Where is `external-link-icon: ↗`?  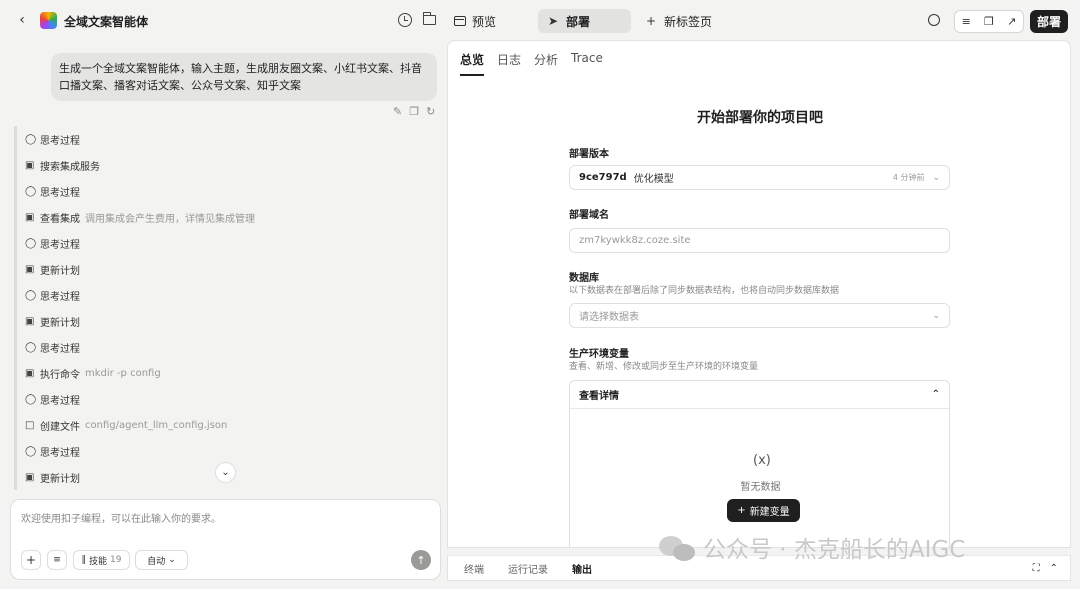 external-link-icon: ↗ is located at coordinates (1011, 21).